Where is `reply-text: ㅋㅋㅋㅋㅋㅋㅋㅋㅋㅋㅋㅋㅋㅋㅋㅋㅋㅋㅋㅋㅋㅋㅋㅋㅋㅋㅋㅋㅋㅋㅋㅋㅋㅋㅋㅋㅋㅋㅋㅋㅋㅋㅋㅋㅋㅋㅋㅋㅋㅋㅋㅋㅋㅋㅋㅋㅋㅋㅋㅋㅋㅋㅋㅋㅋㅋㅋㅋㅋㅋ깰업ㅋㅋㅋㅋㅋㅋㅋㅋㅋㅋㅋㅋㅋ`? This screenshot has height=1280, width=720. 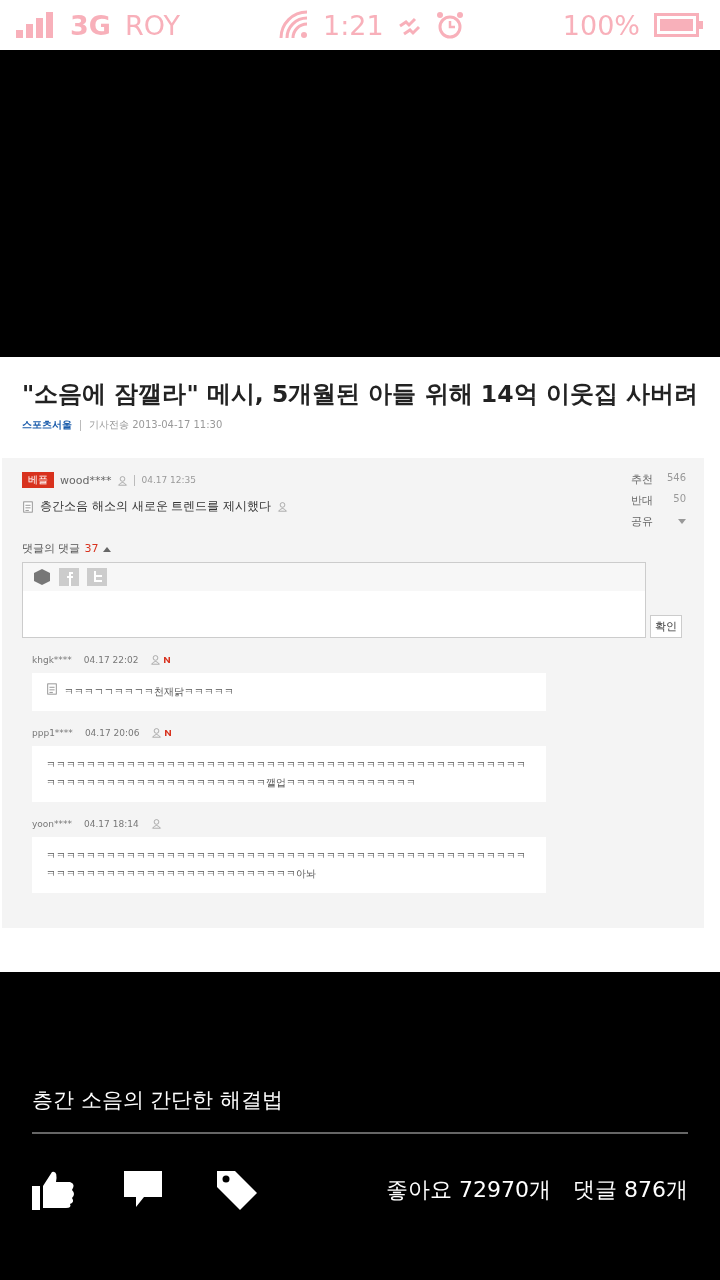 reply-text: ㅋㅋㅋㅋㅋㅋㅋㅋㅋㅋㅋㅋㅋㅋㅋㅋㅋㅋㅋㅋㅋㅋㅋㅋㅋㅋㅋㅋㅋㅋㅋㅋㅋㅋㅋㅋㅋㅋㅋㅋㅋㅋㅋㅋㅋㅋㅋㅋㅋㅋㅋㅋㅋㅋㅋㅋㅋㅋㅋㅋㅋㅋㅋㅋㅋㅋㅋㅋㅋㅋ깰업ㅋㅋㅋㅋㅋㅋㅋㅋㅋㅋㅋㅋㅋ is located at coordinates (286, 774).